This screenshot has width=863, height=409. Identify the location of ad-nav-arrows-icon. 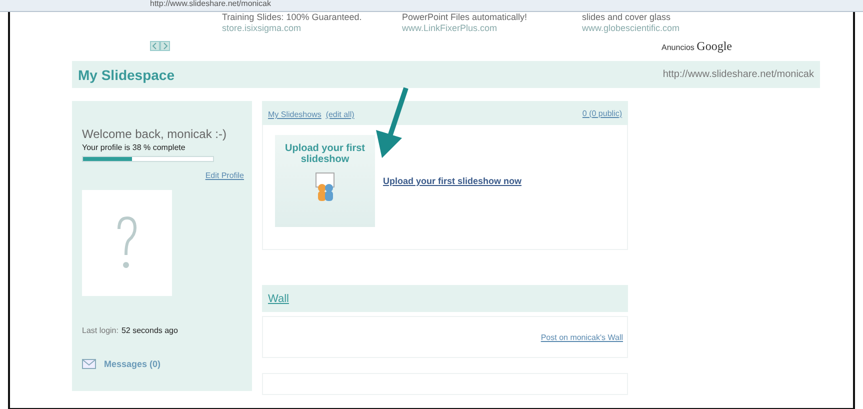
(160, 46).